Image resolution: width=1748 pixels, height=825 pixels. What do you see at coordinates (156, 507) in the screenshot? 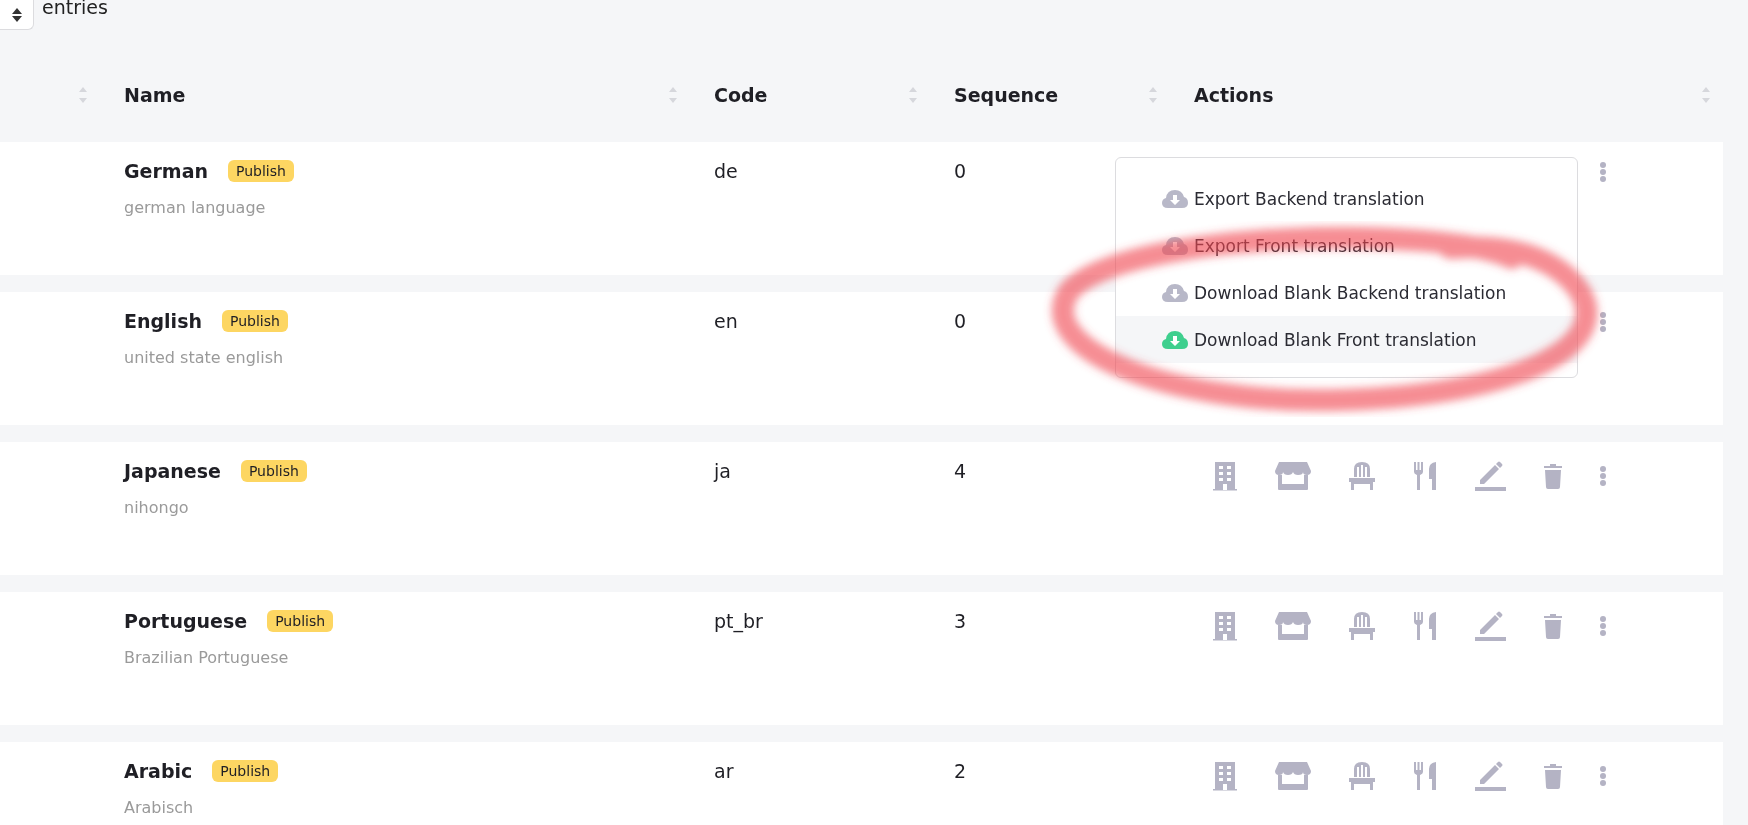
I see `language-description: nihongo` at bounding box center [156, 507].